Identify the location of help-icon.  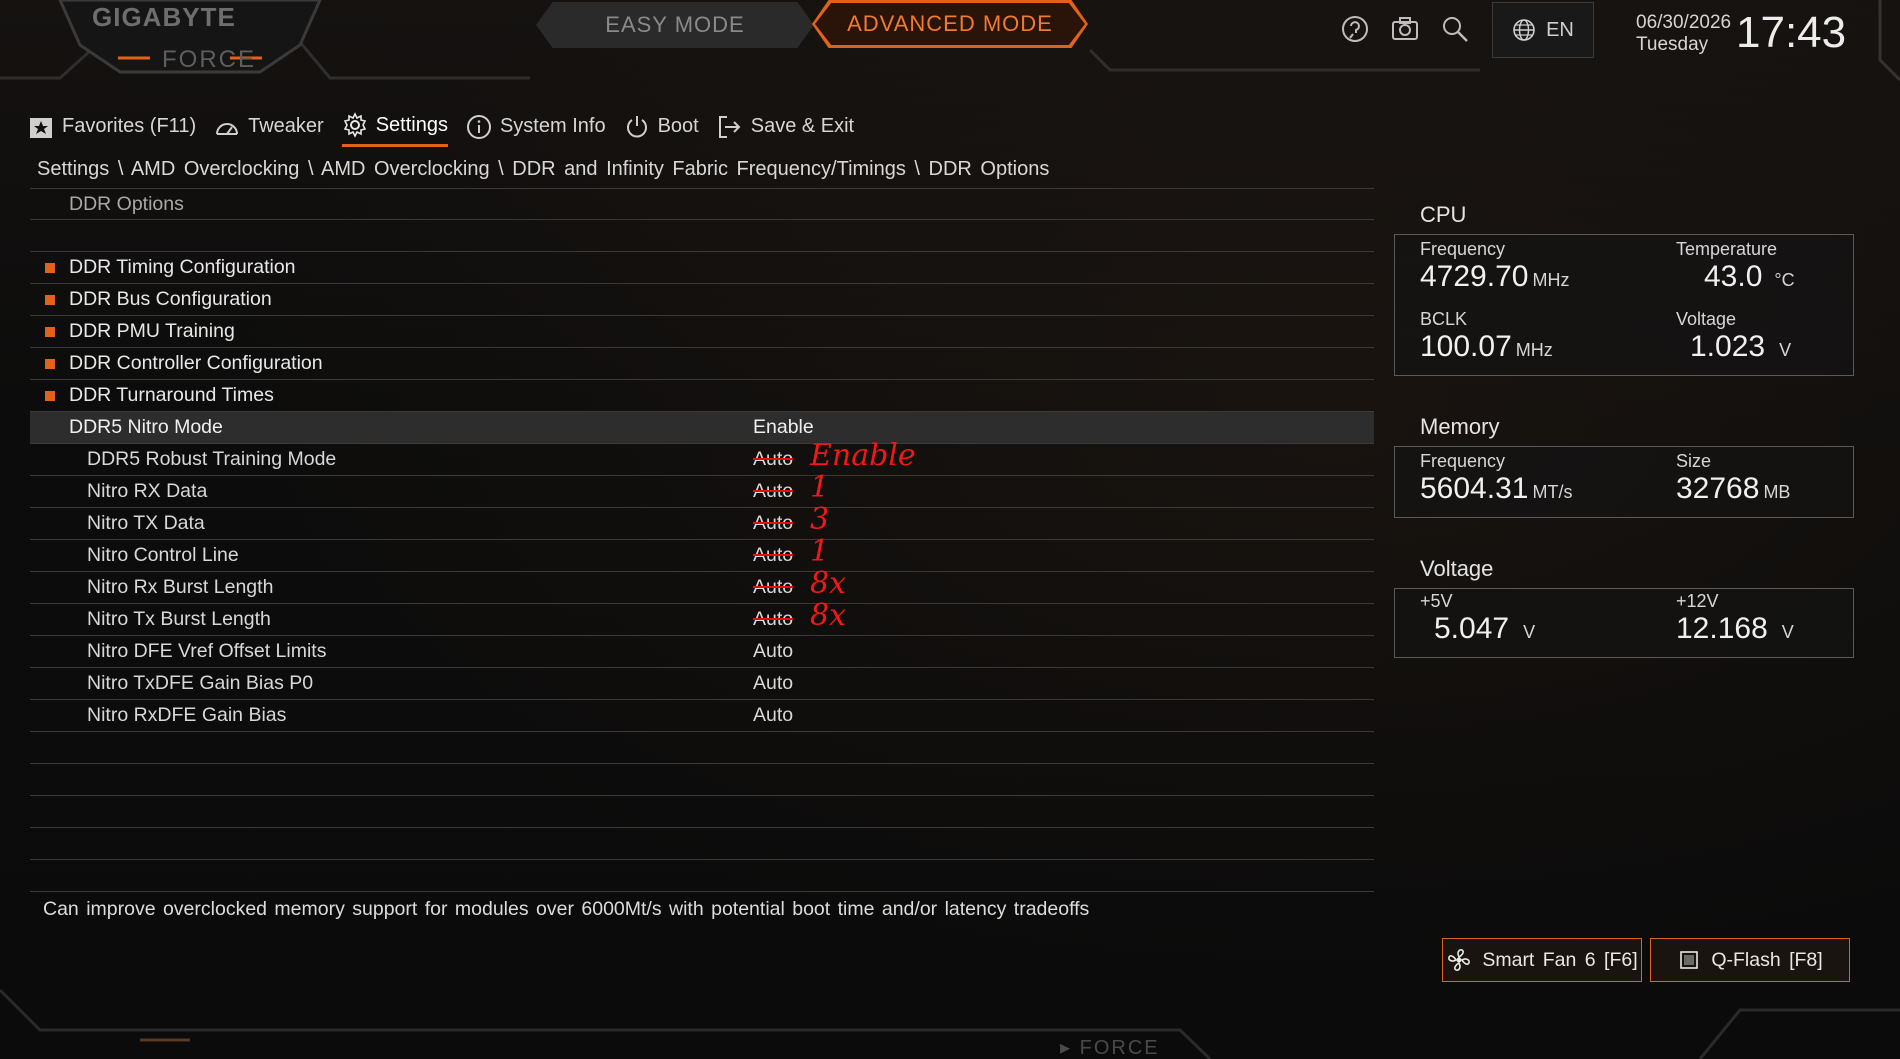
(1355, 29).